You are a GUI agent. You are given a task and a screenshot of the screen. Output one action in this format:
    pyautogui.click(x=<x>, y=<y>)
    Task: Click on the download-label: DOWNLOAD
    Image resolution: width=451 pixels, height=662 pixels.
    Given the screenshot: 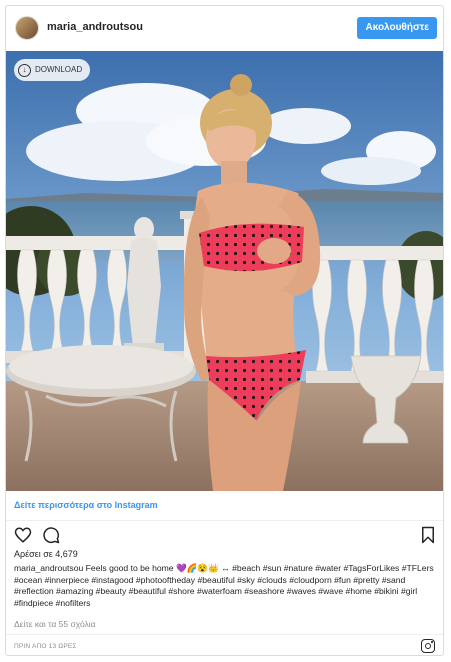 What is the action you would take?
    pyautogui.click(x=59, y=69)
    